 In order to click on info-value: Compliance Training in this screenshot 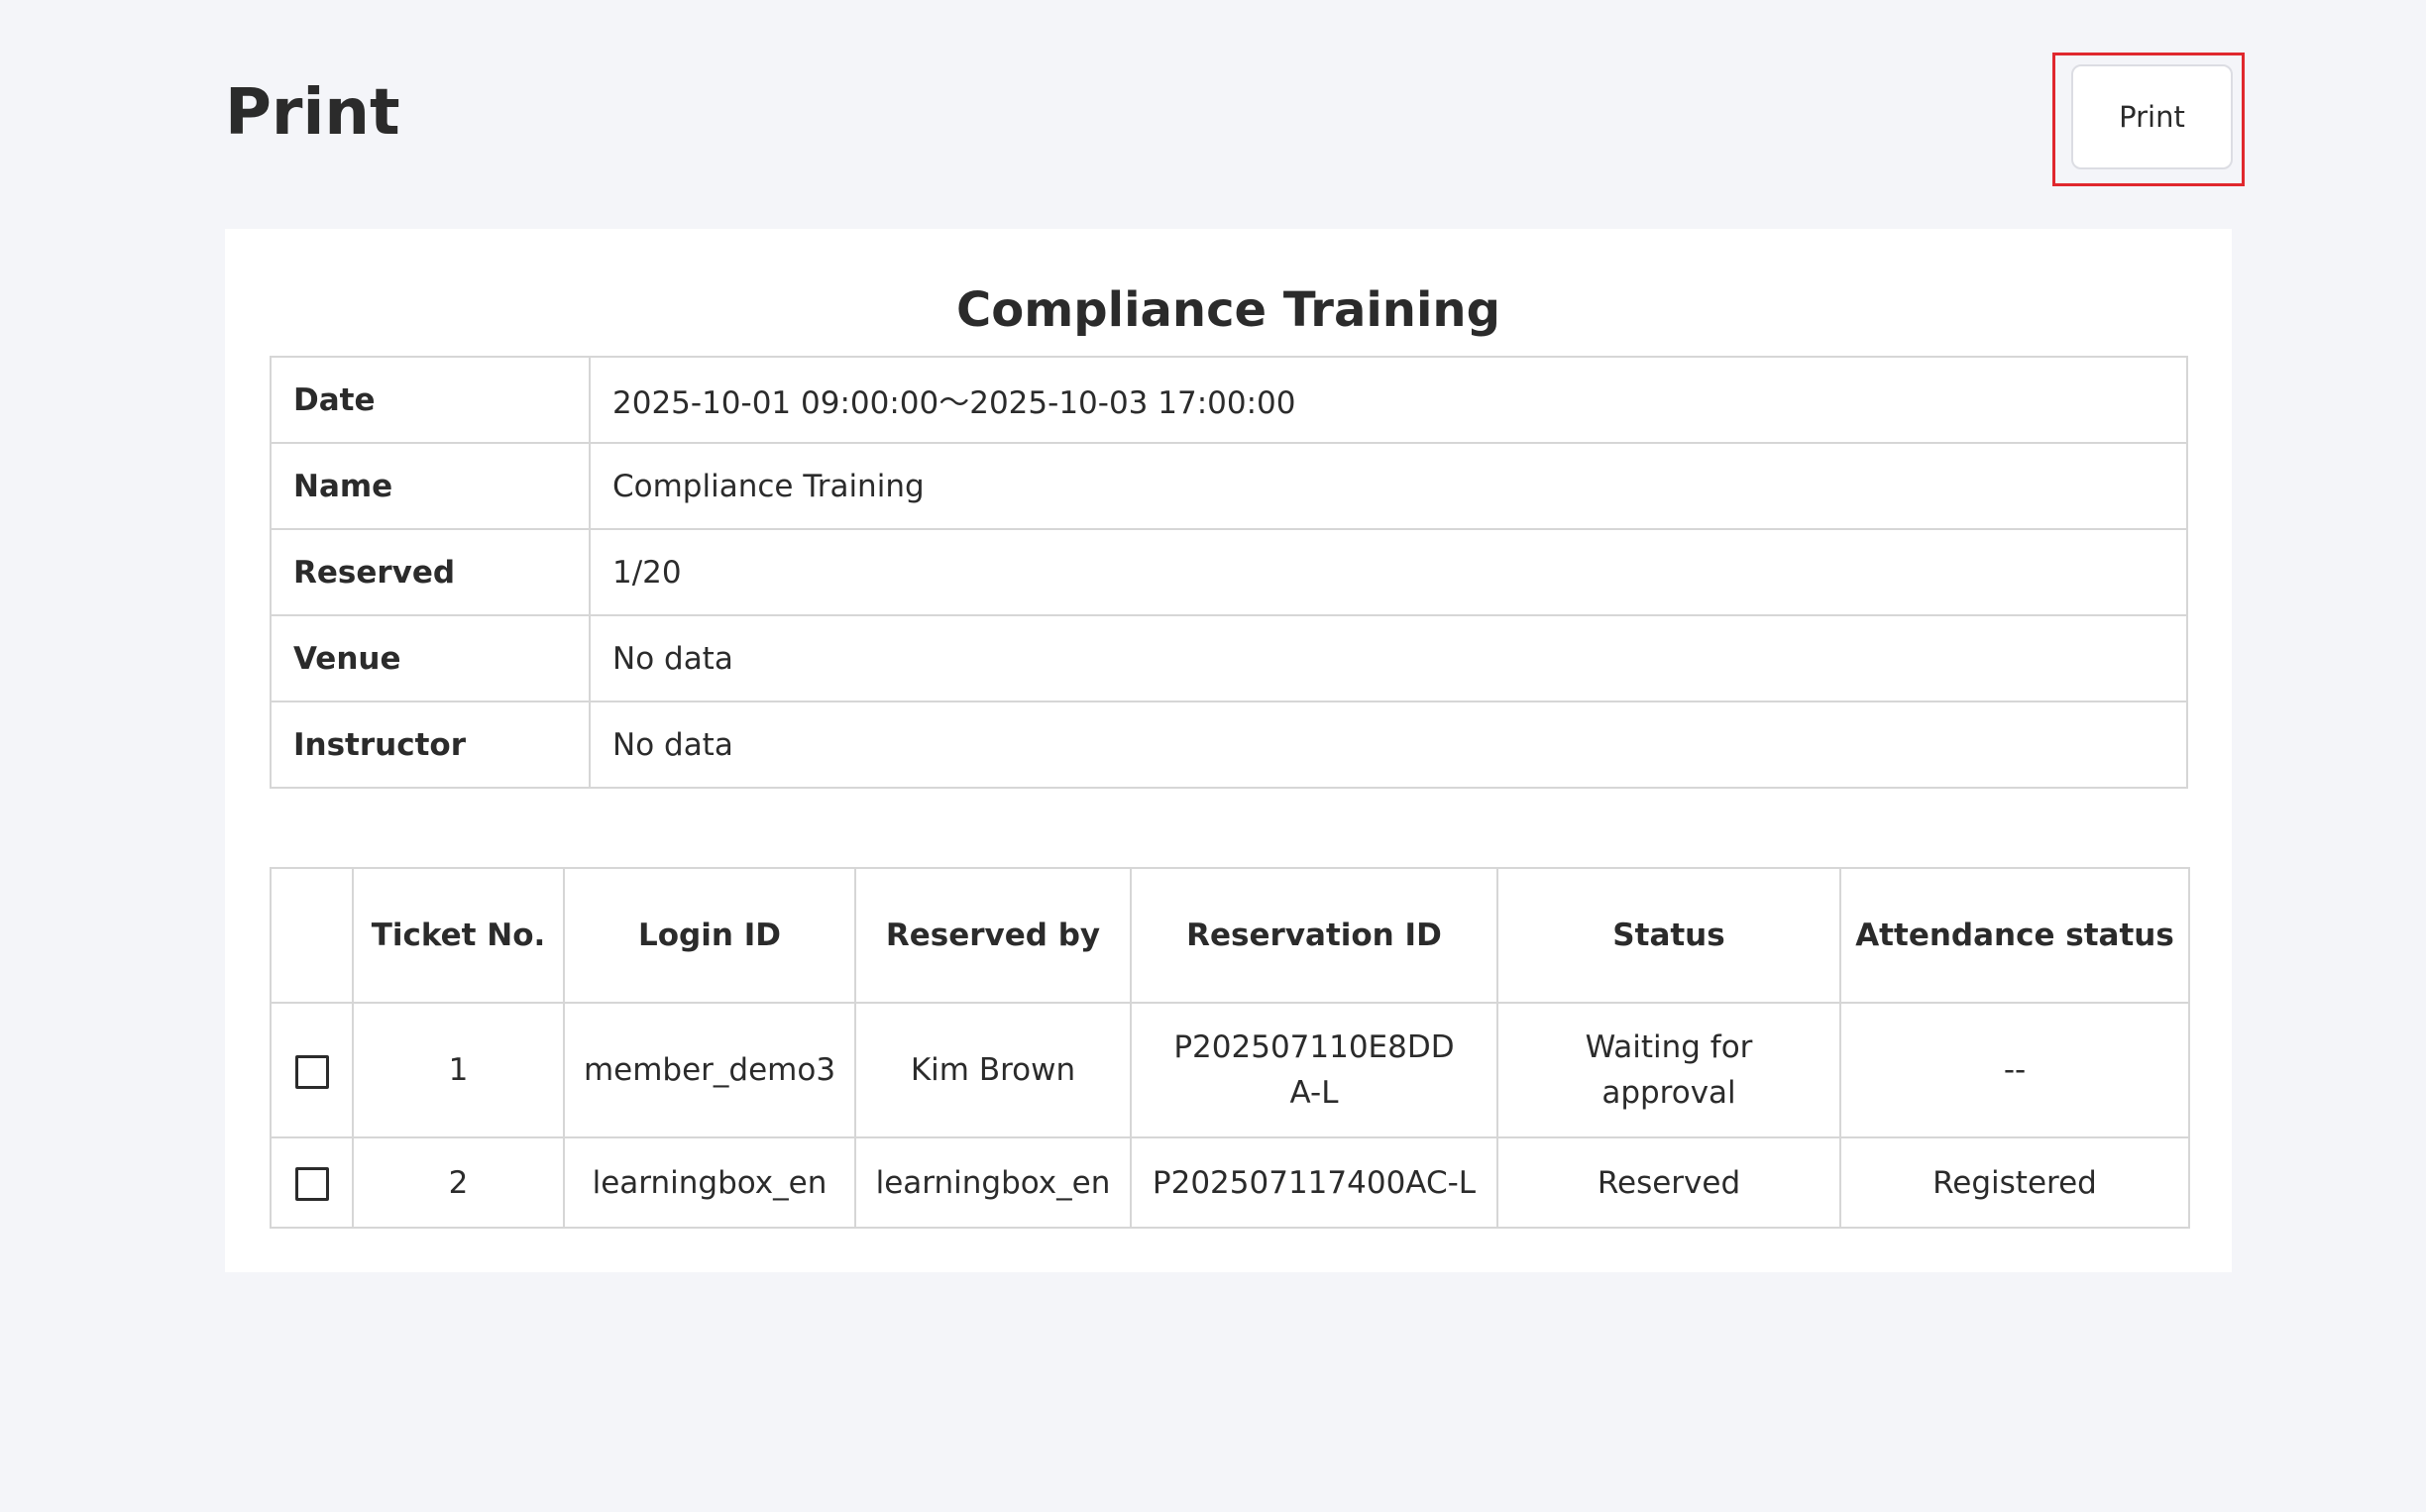, I will do `click(1388, 486)`.